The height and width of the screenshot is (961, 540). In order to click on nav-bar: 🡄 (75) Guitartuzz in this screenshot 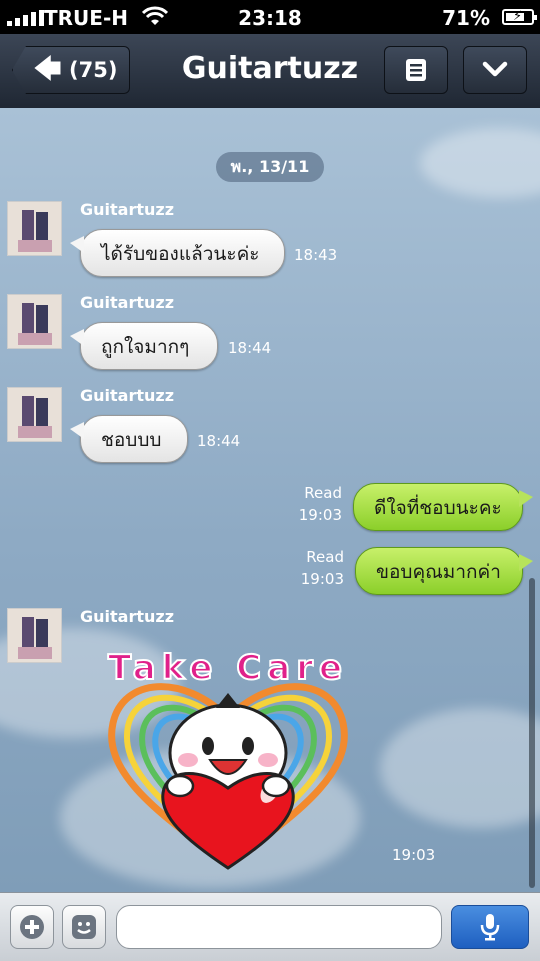, I will do `click(270, 71)`.